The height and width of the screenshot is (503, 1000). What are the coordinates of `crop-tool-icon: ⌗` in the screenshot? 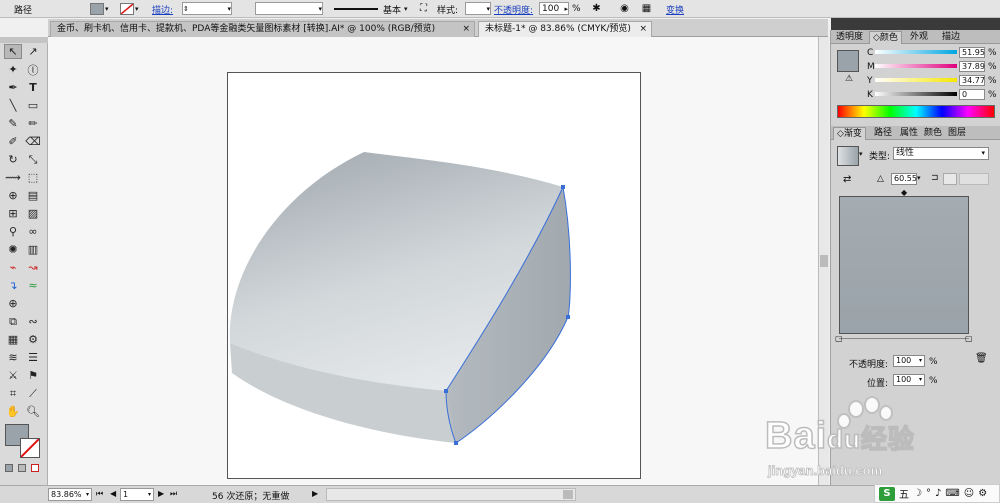 It's located at (13, 393).